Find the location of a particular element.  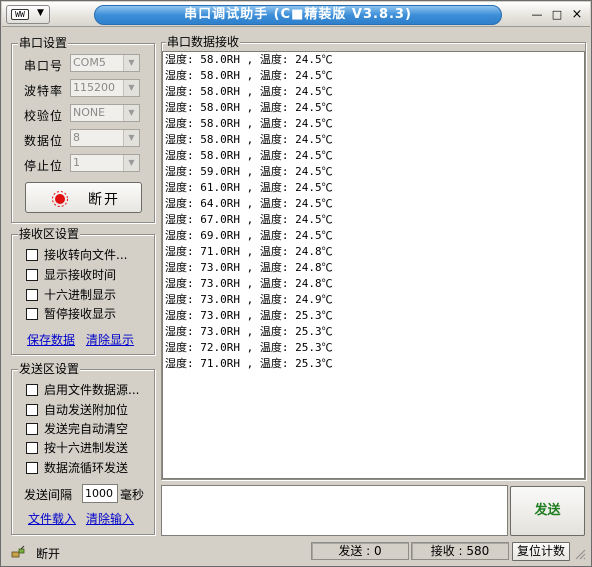

sent-count: 发送 : 0 is located at coordinates (360, 551).